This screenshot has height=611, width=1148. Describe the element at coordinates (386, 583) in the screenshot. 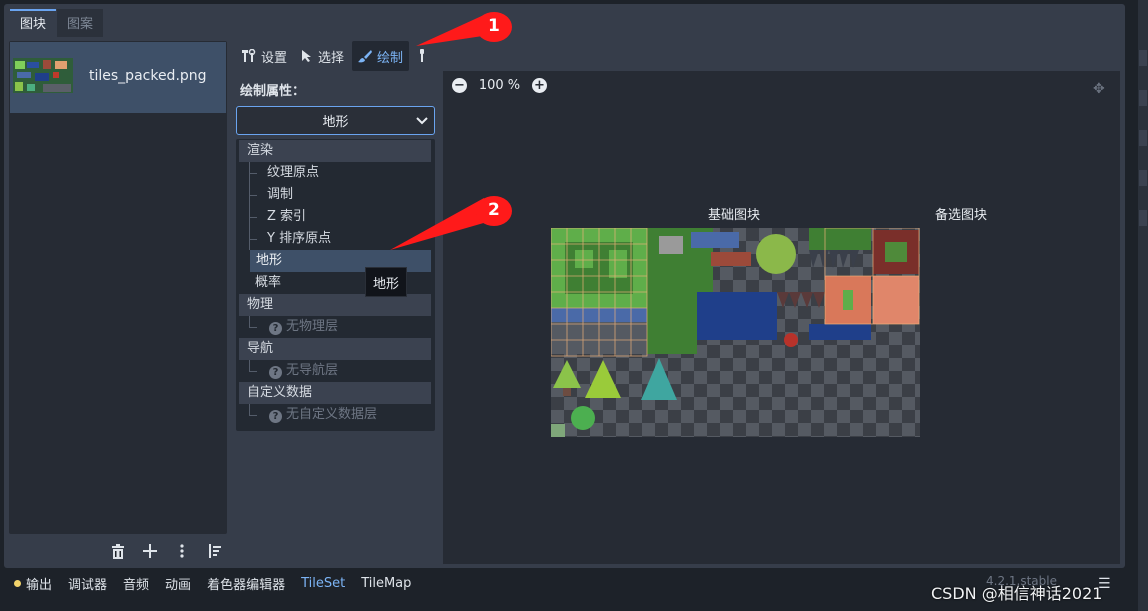

I see `tab-tilemap: TileMap` at that location.